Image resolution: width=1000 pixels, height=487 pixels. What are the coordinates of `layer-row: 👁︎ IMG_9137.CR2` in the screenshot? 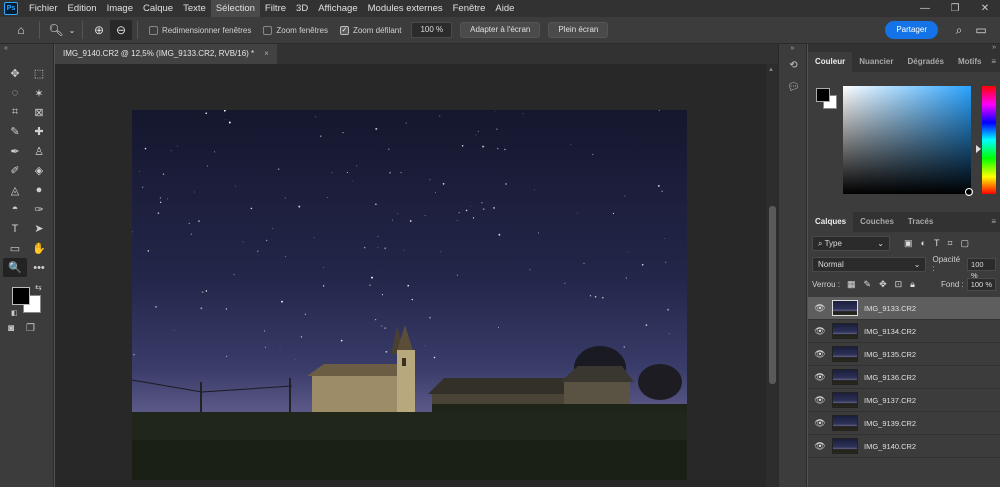 It's located at (904, 400).